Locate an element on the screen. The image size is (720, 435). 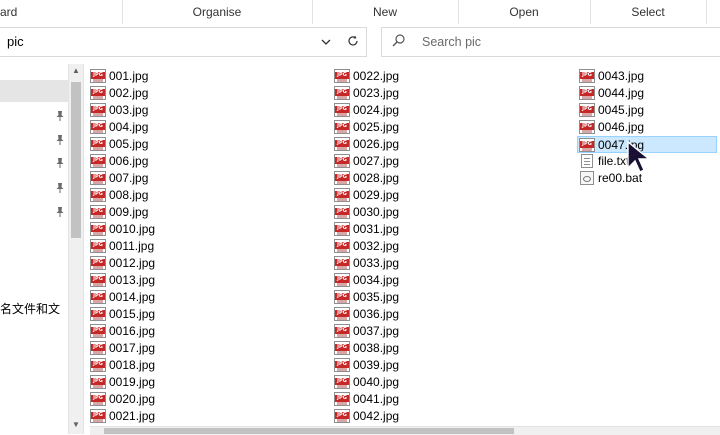
file-item: JPG 0045.jpg is located at coordinates (649, 110).